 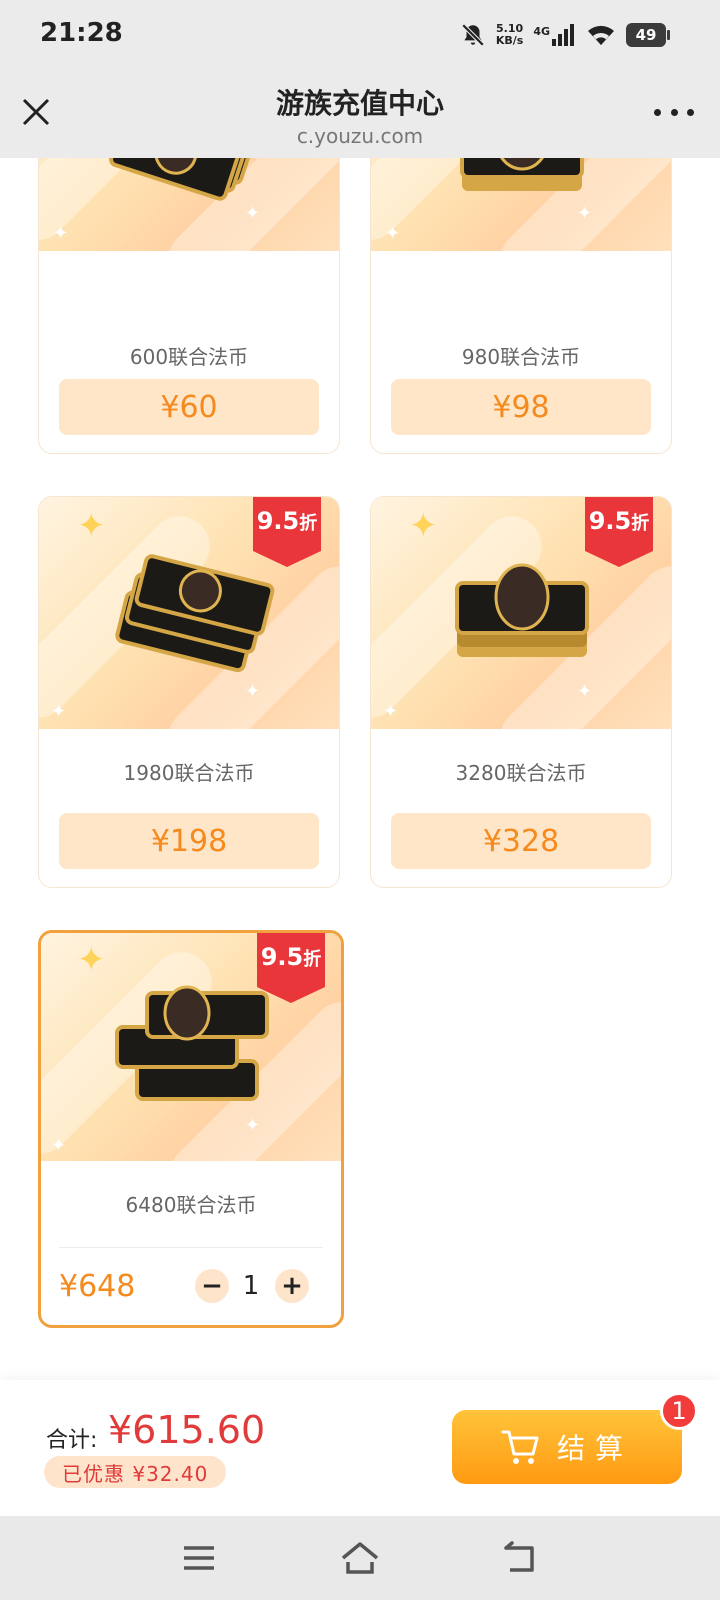 I want to click on wifi-icon, so click(x=601, y=35).